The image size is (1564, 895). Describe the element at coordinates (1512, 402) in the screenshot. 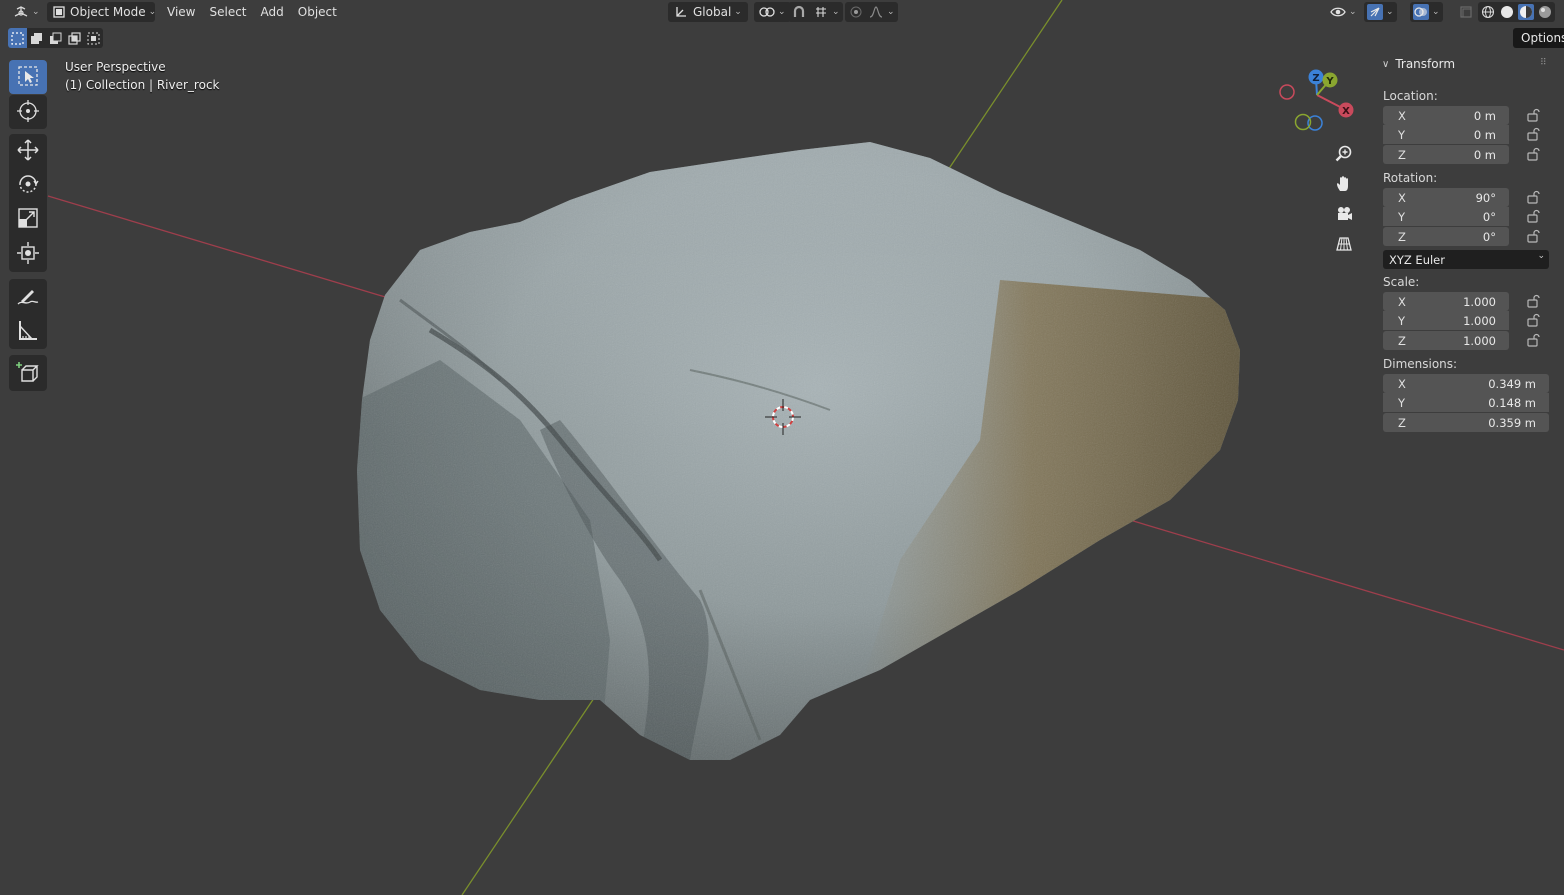

I see `dimensions-y-value: 0.148 m` at that location.